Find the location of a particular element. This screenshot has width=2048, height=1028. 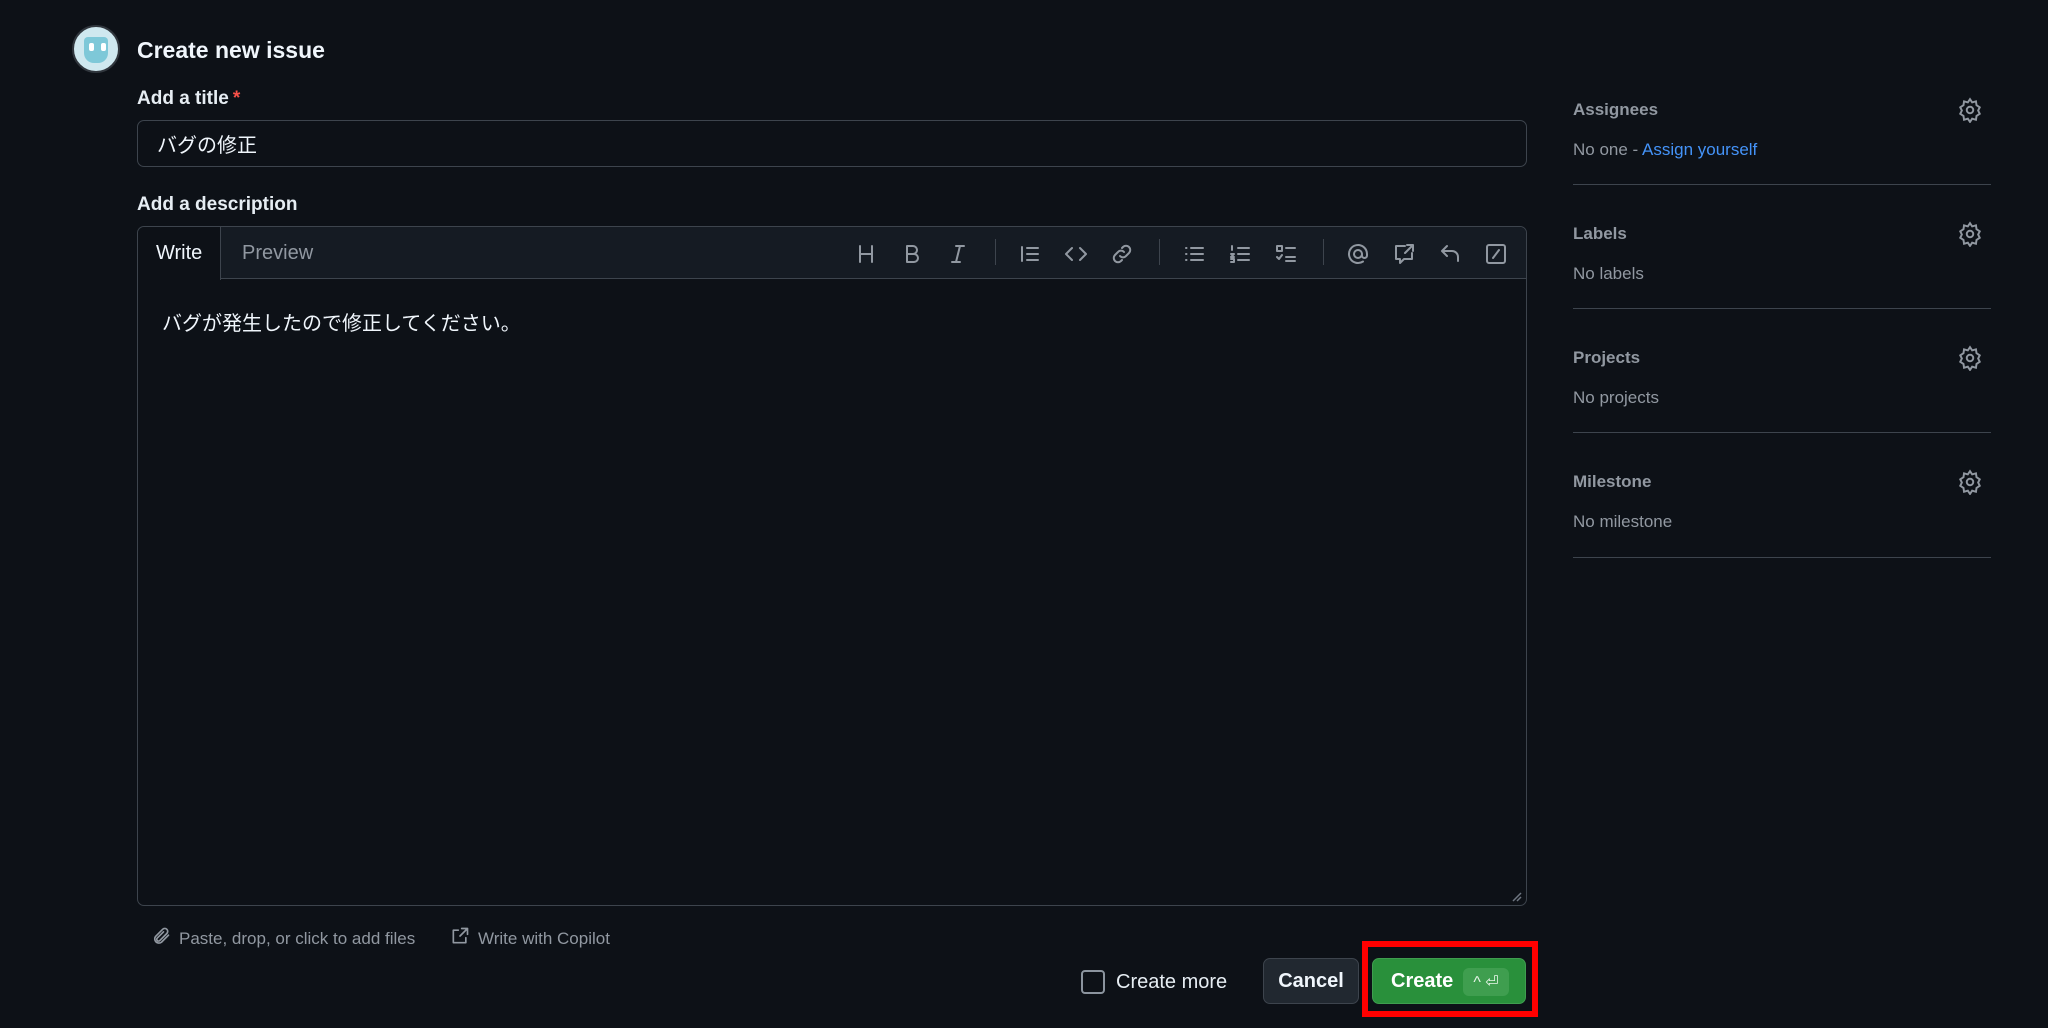

heading-icon is located at coordinates (866, 254).